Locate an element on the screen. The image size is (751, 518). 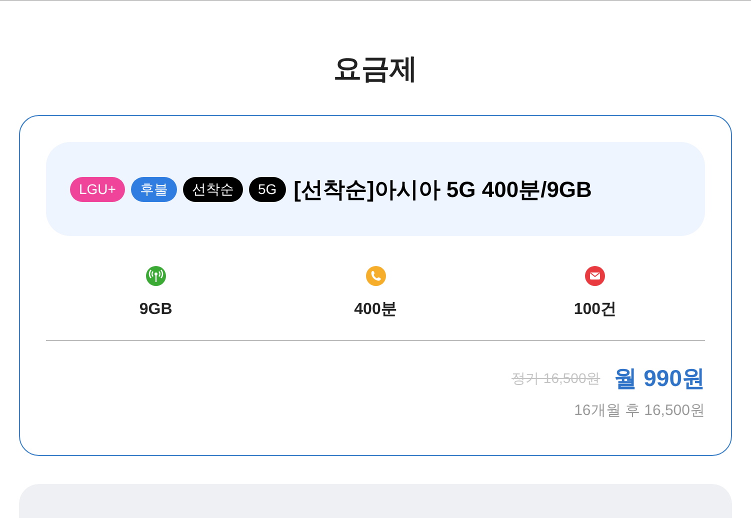
plan-name: [선착순]아시아 5G 400분/9GB is located at coordinates (443, 190).